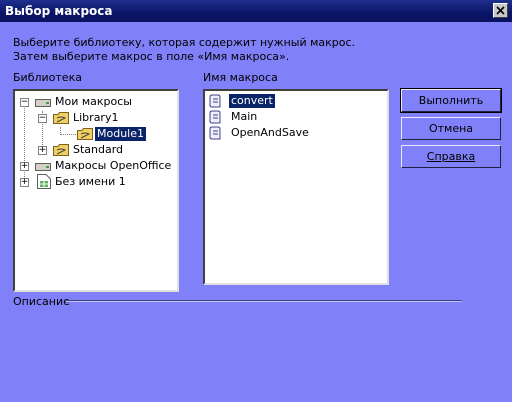 The height and width of the screenshot is (402, 512). I want to click on tree-label: Library1, so click(96, 117).